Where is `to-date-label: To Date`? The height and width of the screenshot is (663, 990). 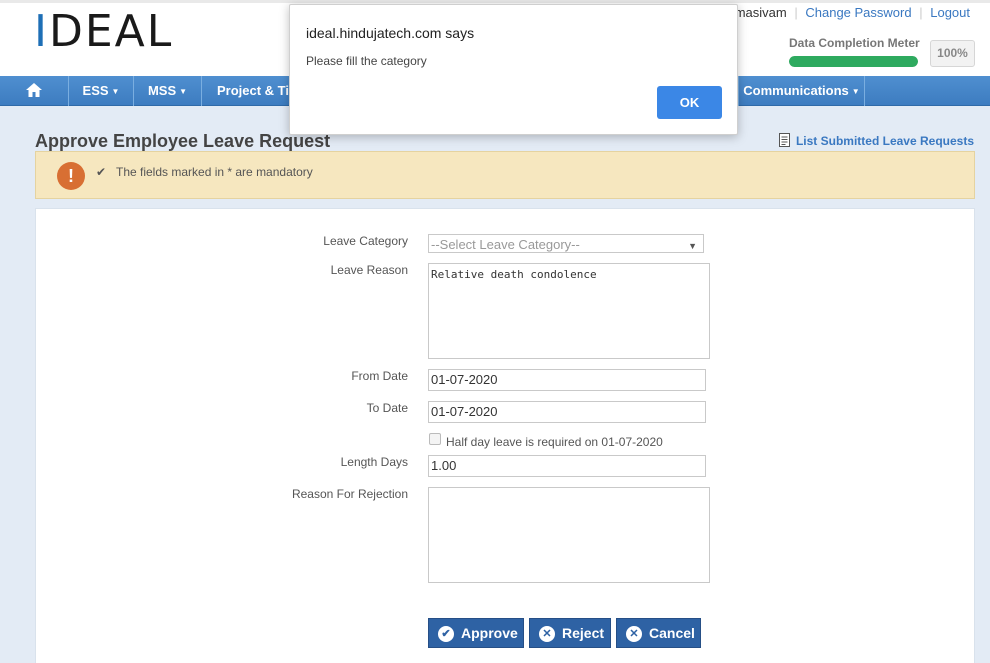
to-date-label: To Date is located at coordinates (387, 408).